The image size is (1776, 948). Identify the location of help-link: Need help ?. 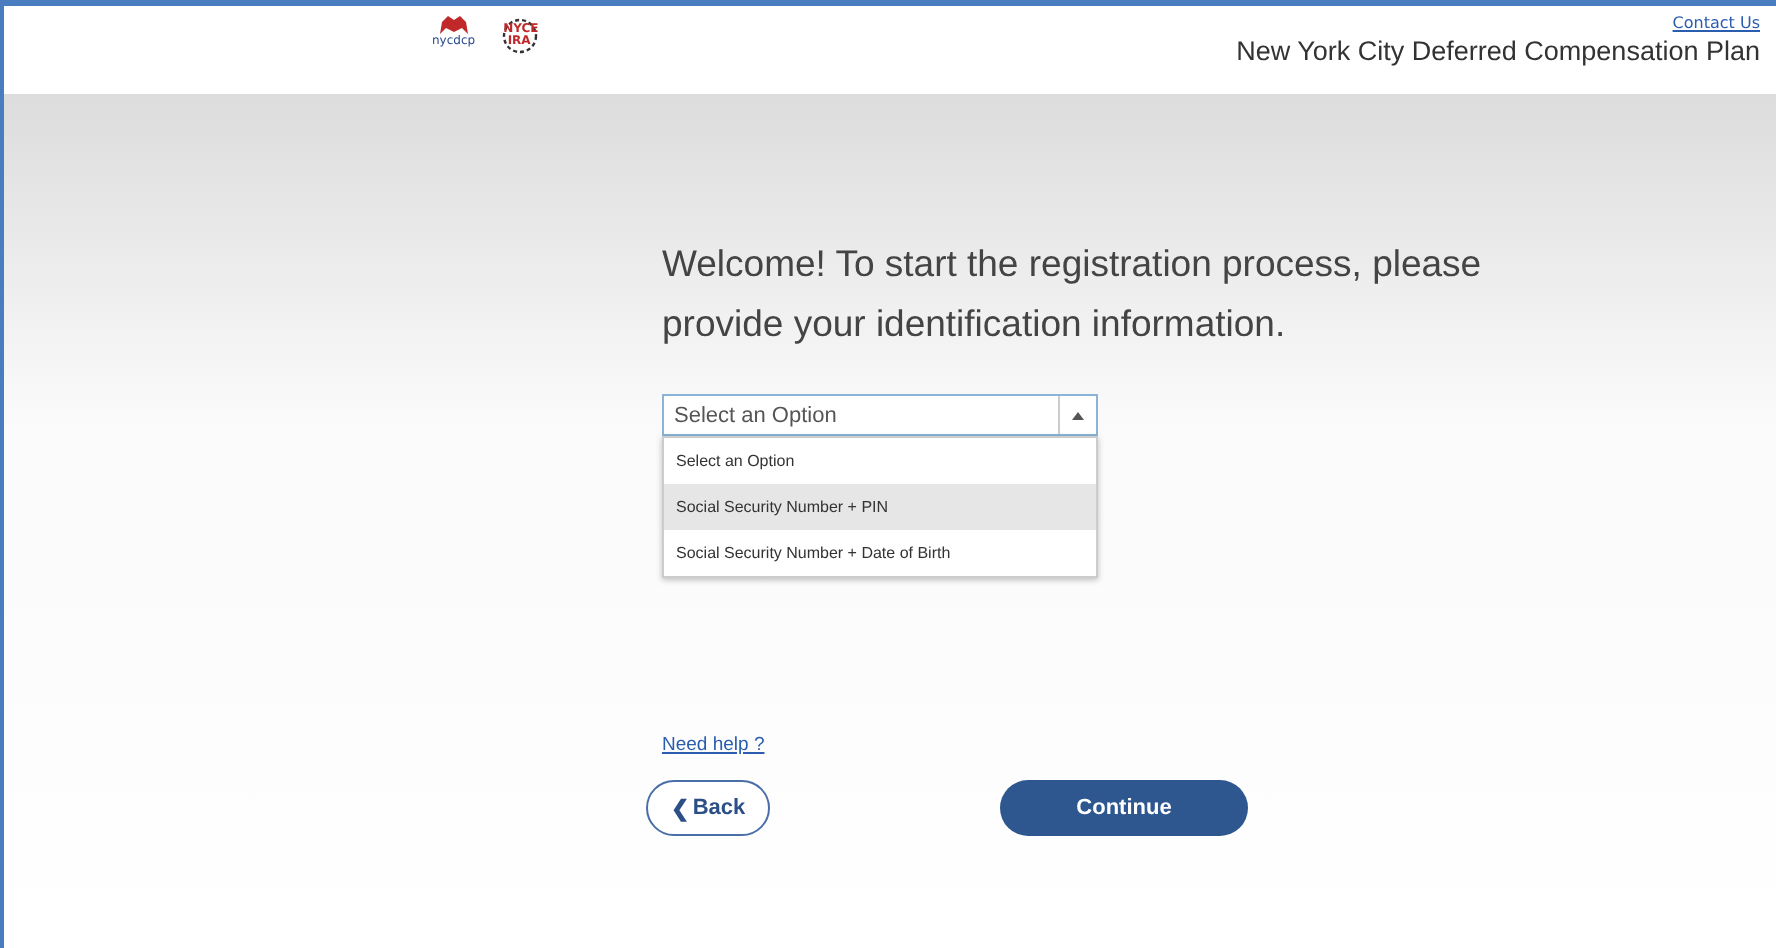
(713, 745).